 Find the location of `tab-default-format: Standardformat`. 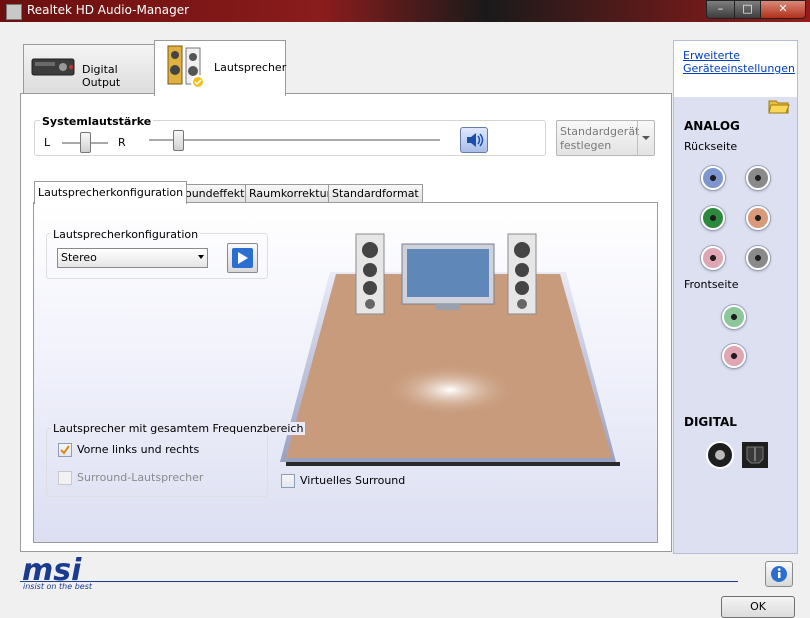

tab-default-format: Standardformat is located at coordinates (375, 193).